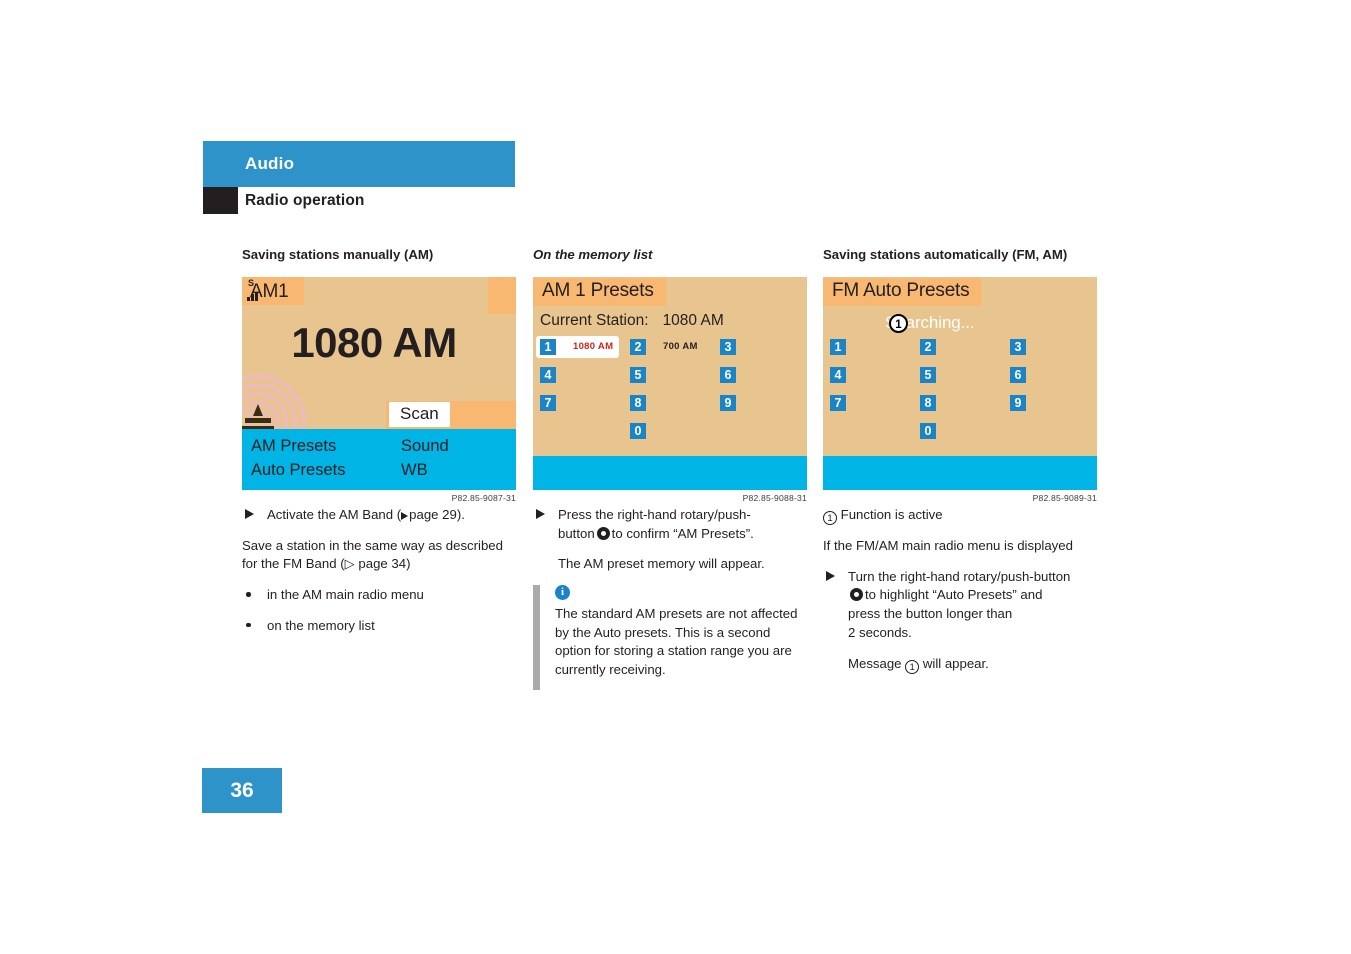 This screenshot has width=1351, height=954. Describe the element at coordinates (960, 515) in the screenshot. I see `legend-function-active: 1 Function is active` at that location.